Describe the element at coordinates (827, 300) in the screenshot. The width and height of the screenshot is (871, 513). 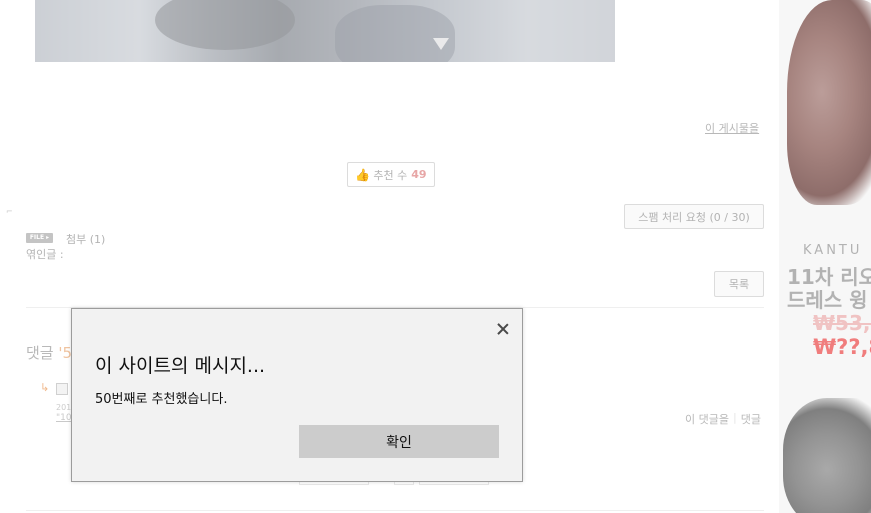
I see `ad-headline-2: 드레스 윙` at that location.